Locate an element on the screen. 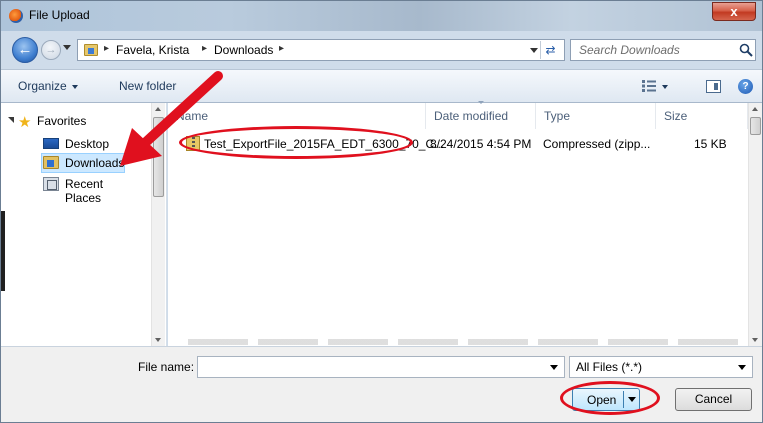 The width and height of the screenshot is (763, 423). column-header-size: Size is located at coordinates (702, 116).